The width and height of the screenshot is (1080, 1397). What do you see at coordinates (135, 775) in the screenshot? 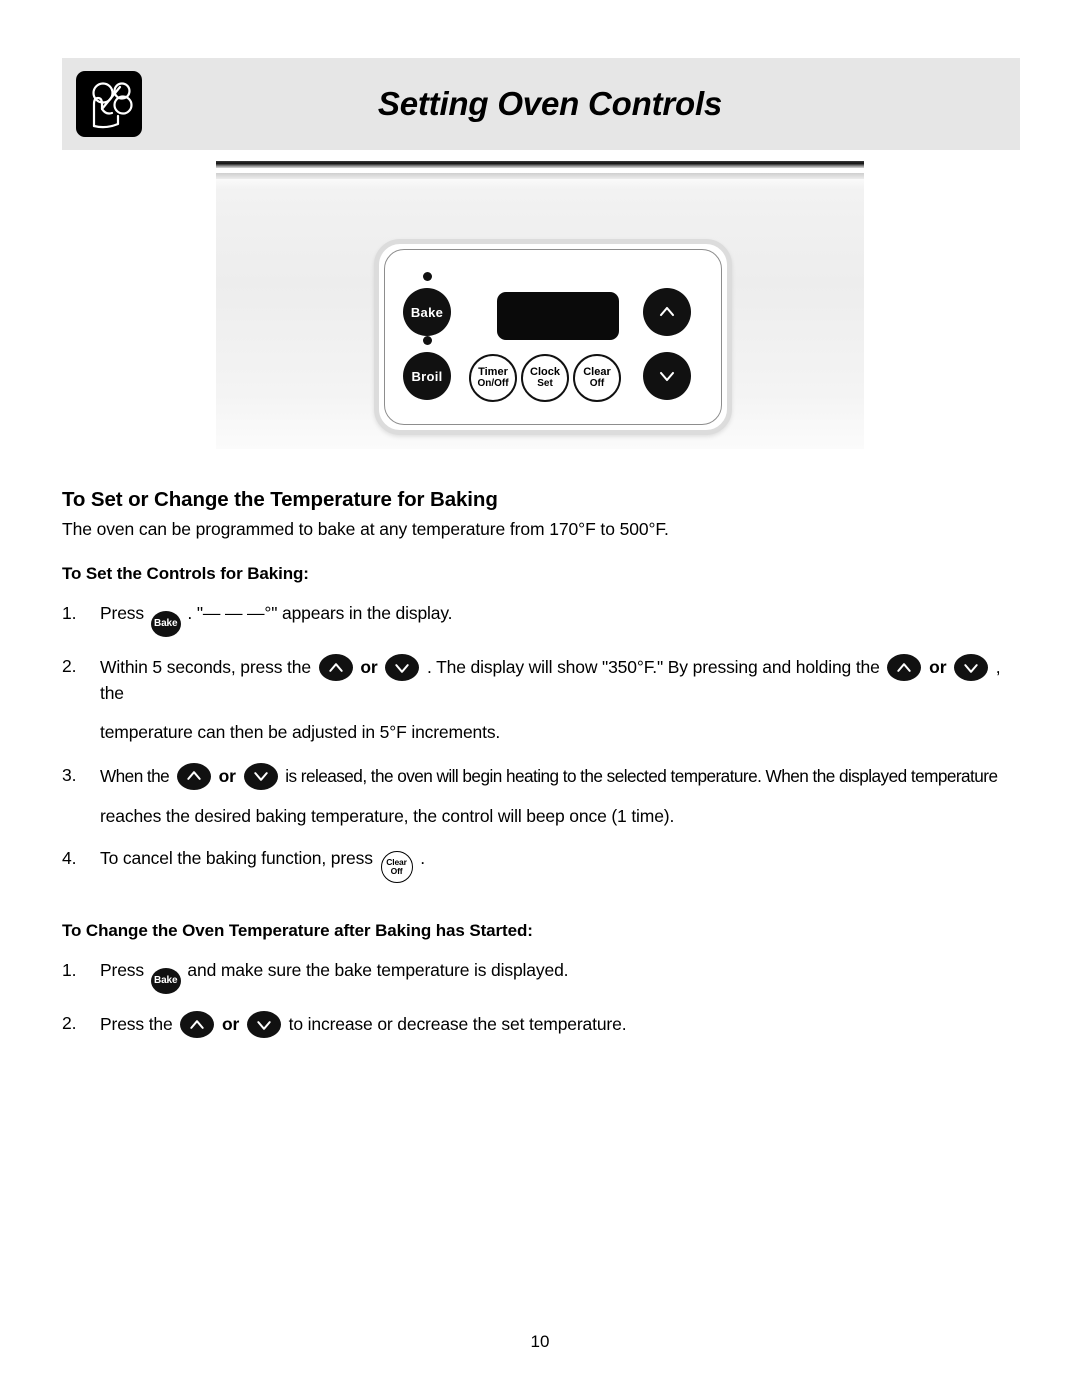
I see `step-text-a: When the` at bounding box center [135, 775].